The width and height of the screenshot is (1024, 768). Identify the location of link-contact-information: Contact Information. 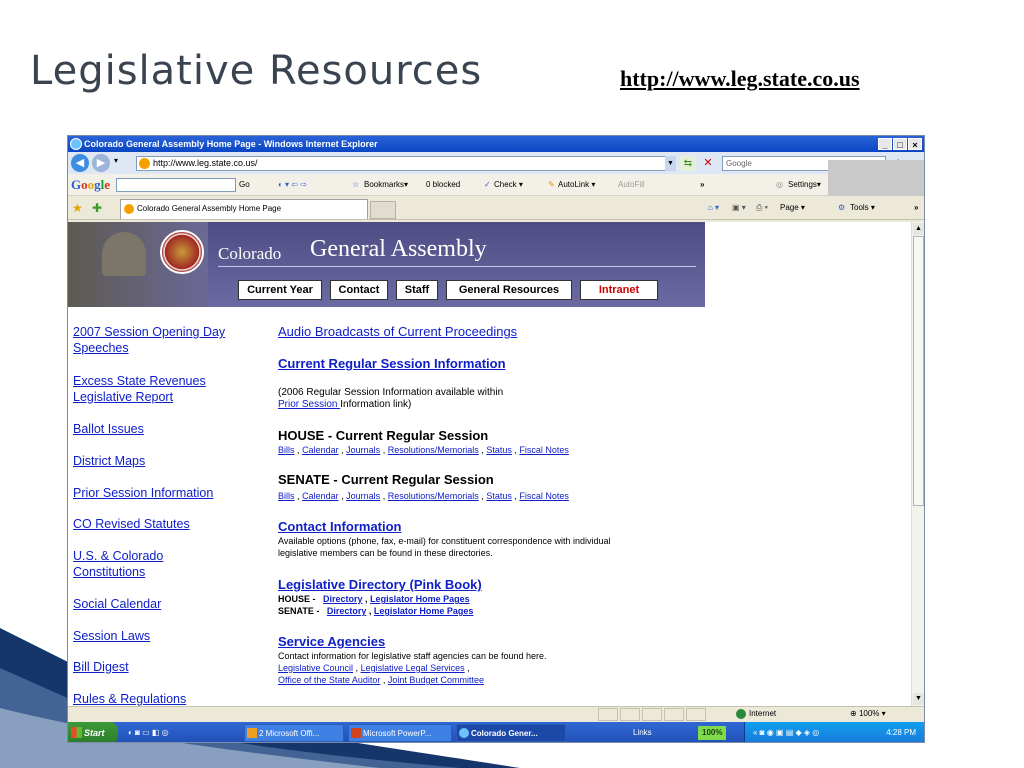
(340, 526).